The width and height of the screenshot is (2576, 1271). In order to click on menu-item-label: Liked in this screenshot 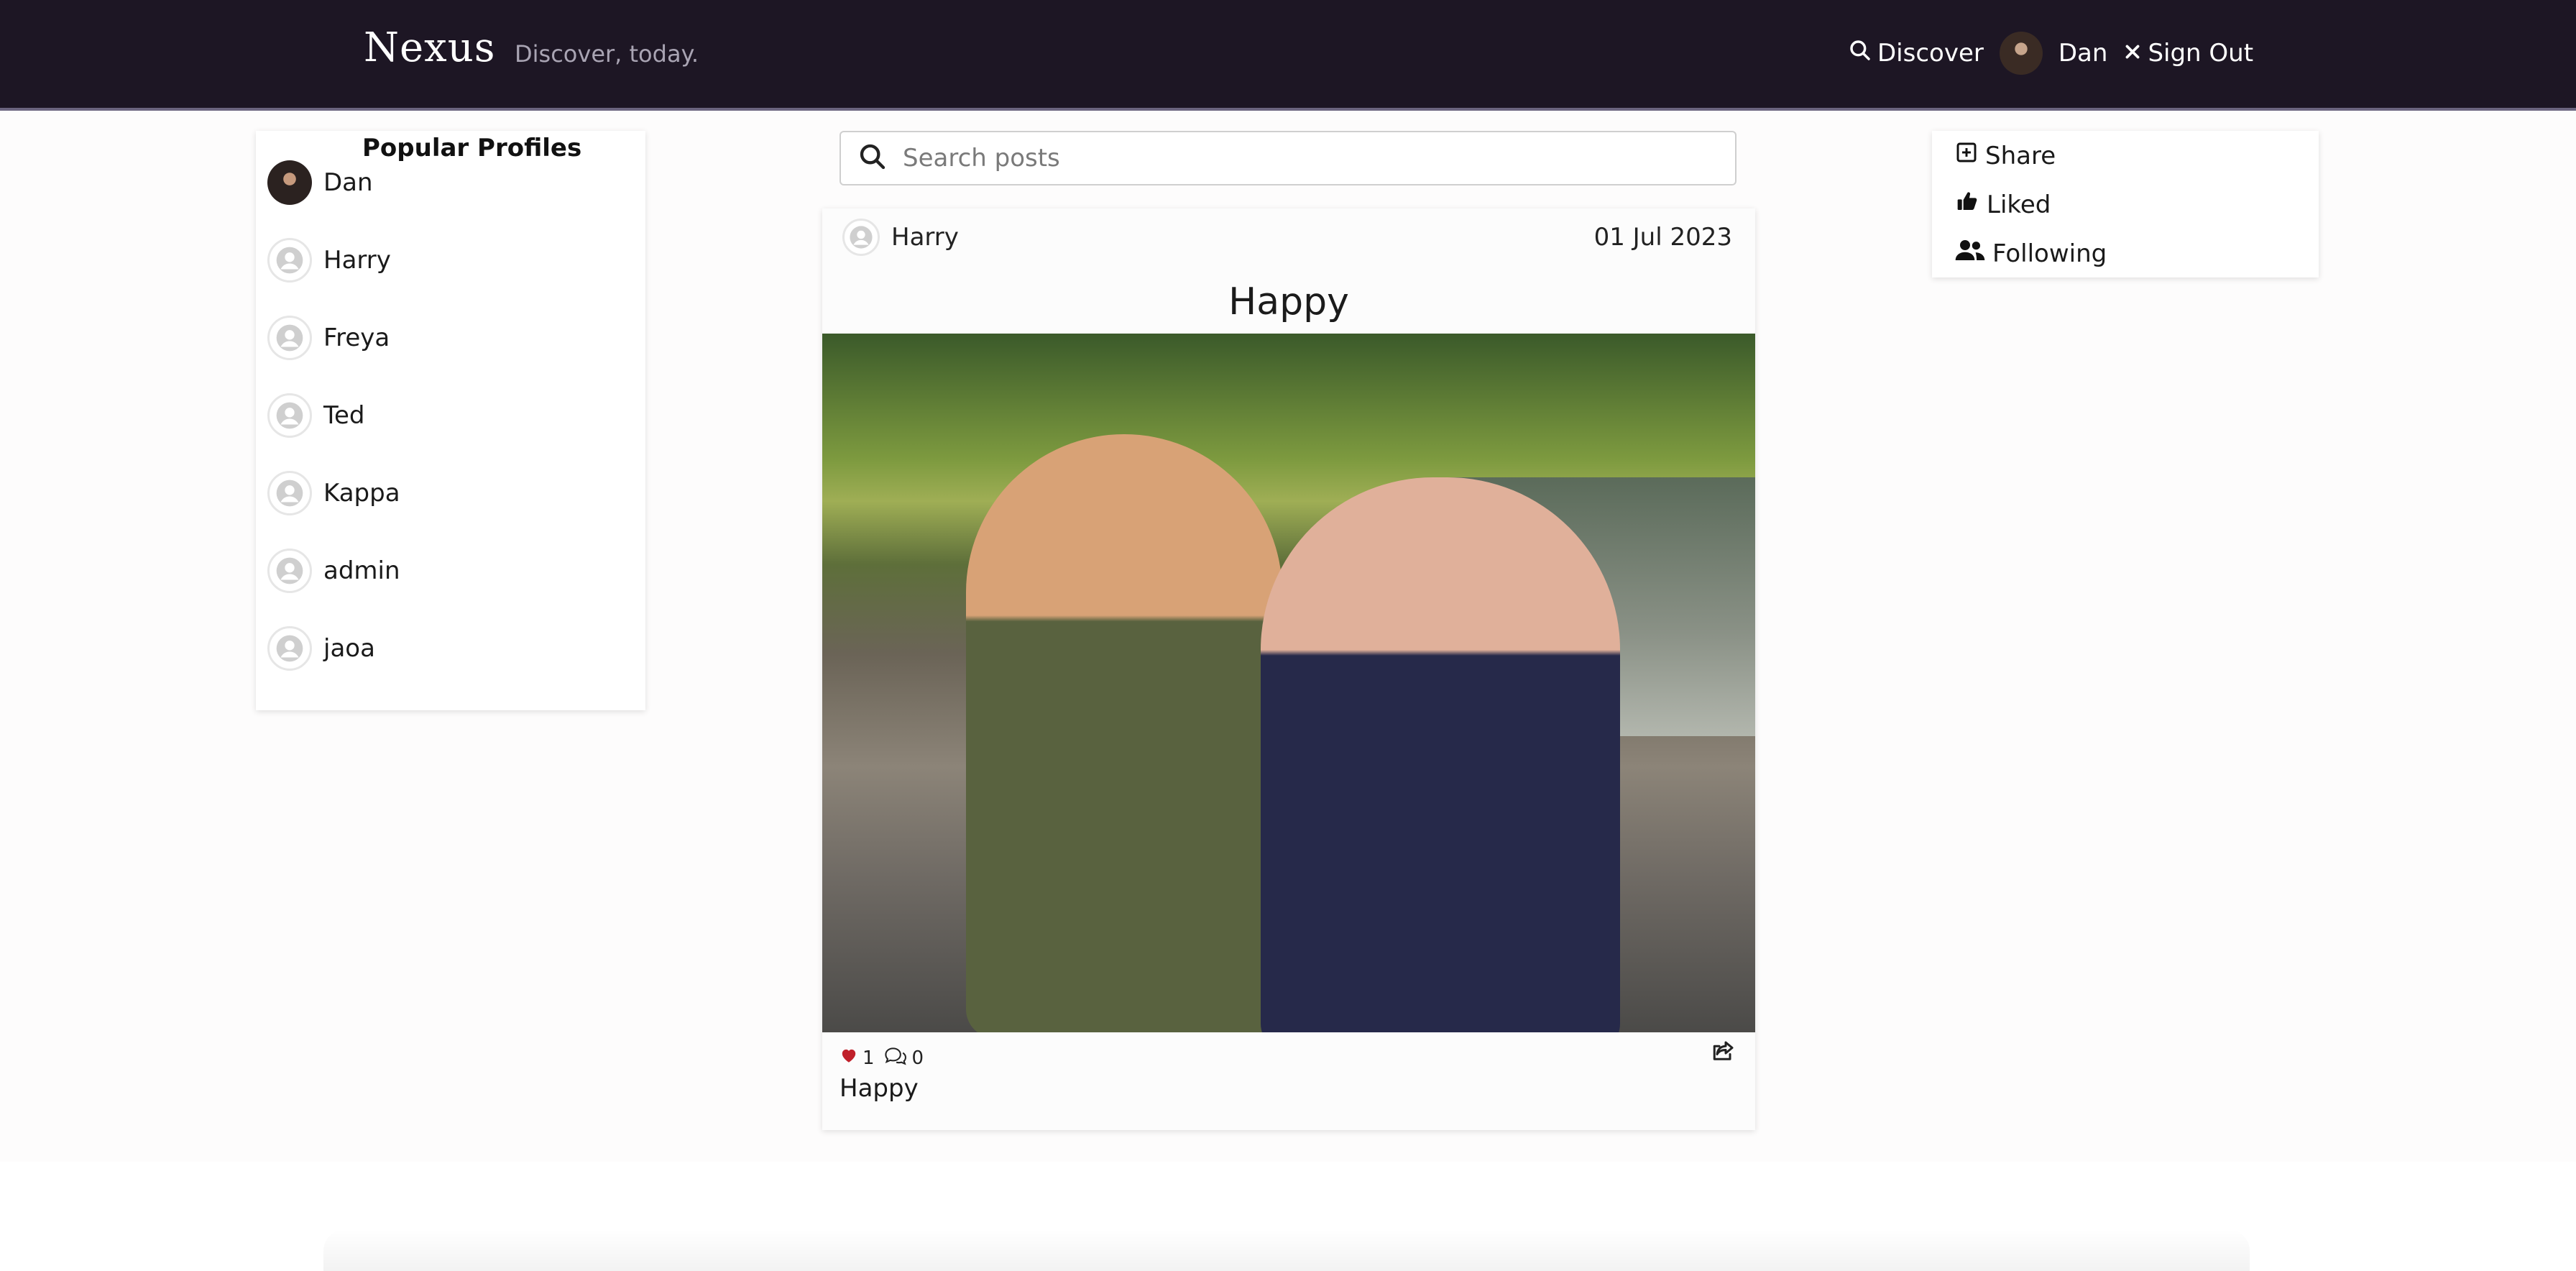, I will do `click(2019, 205)`.